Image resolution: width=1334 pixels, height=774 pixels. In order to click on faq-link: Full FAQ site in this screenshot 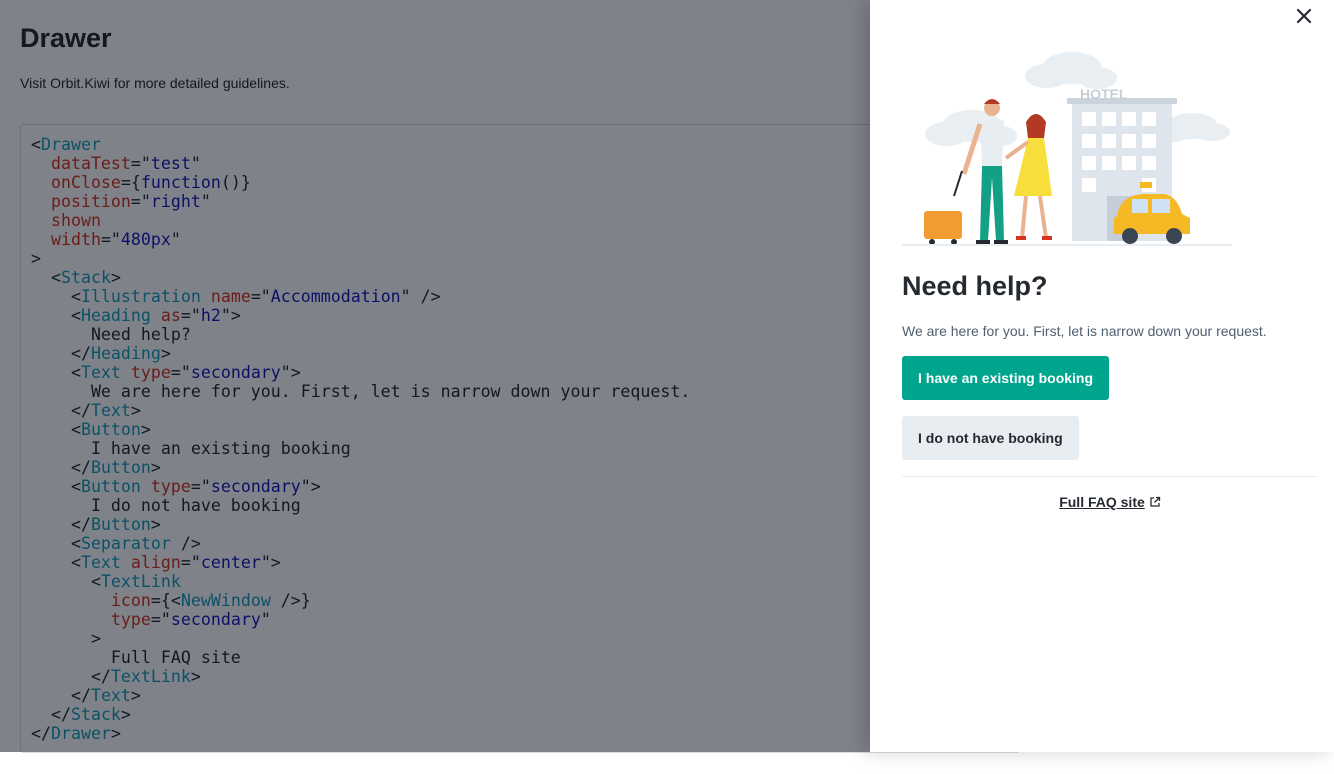, I will do `click(1110, 502)`.